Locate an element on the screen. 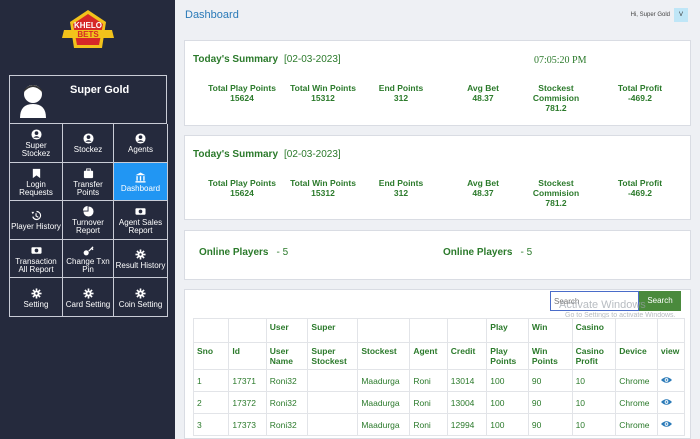 The image size is (700, 439). table-cell: 1 is located at coordinates (211, 380).